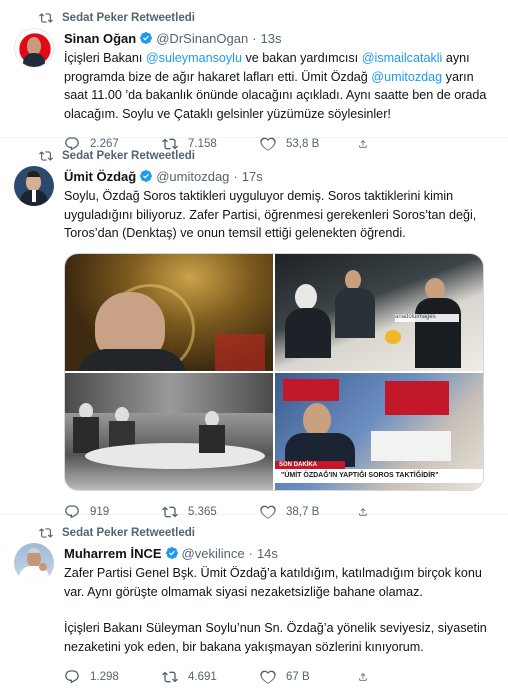 The width and height of the screenshot is (508, 688). I want to click on author-name: Ümit Özdağ, so click(100, 176).